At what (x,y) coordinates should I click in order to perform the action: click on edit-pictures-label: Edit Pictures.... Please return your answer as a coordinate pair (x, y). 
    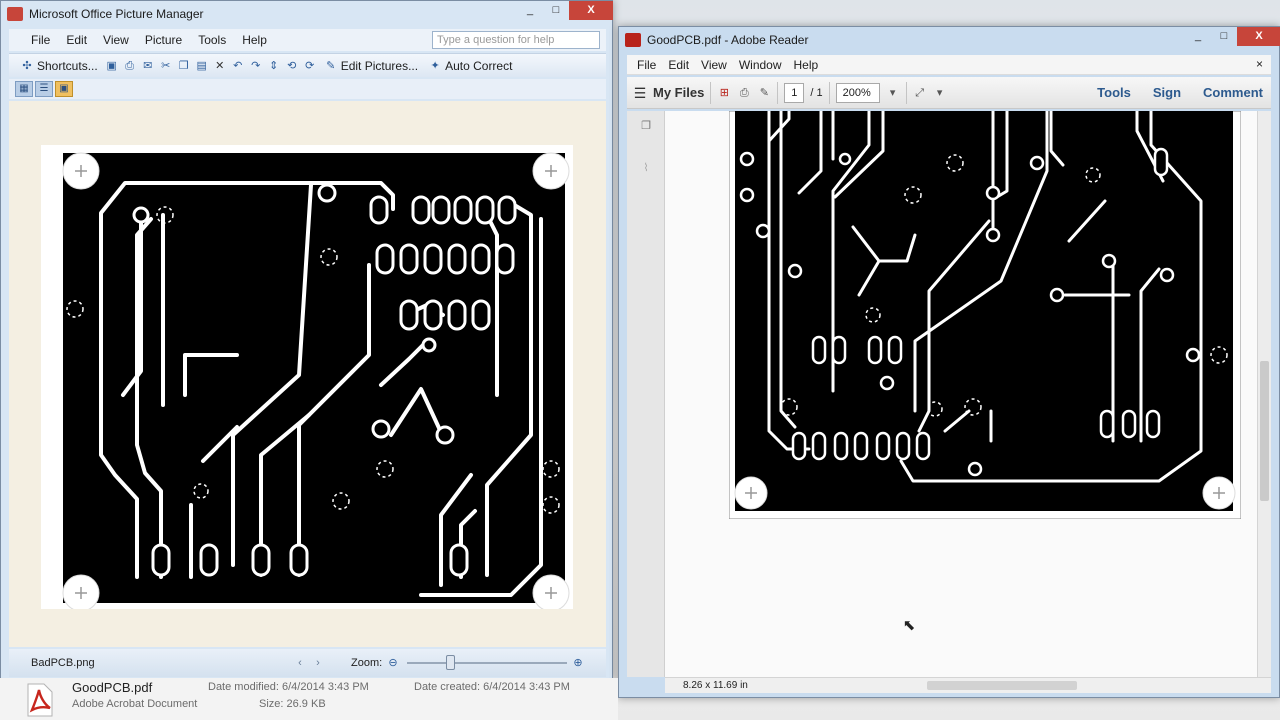
    Looking at the image, I should click on (379, 65).